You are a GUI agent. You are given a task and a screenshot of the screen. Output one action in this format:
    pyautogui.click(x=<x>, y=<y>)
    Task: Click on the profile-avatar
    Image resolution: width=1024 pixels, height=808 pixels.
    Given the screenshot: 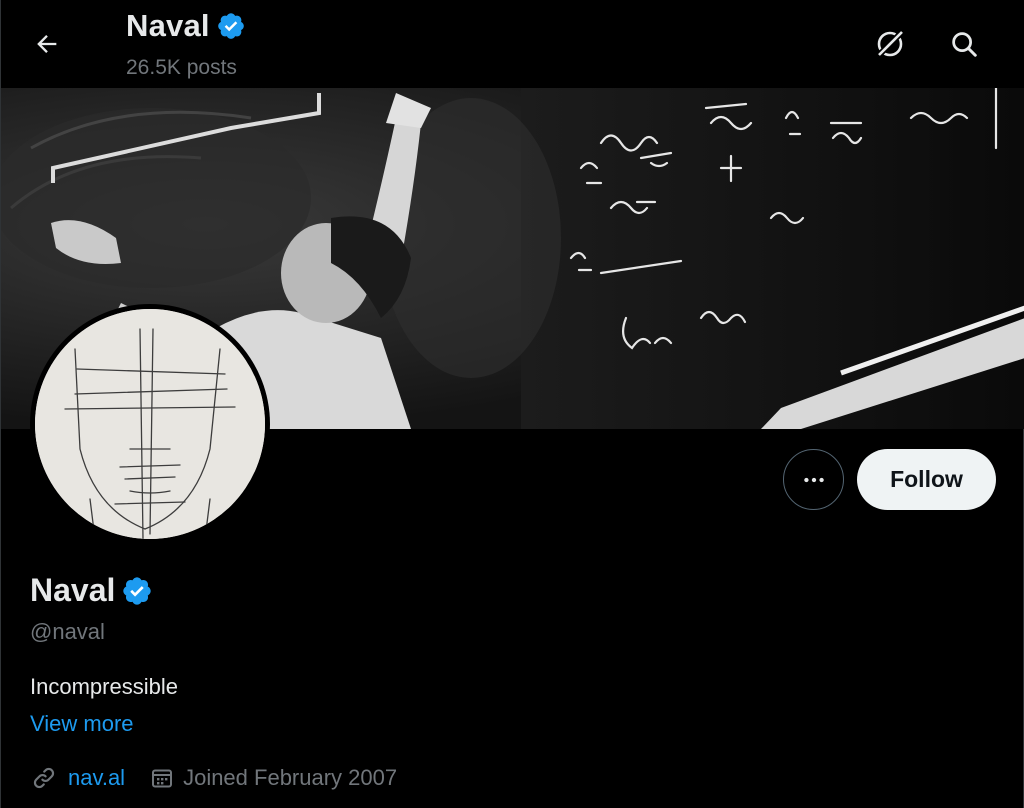 What is the action you would take?
    pyautogui.click(x=150, y=424)
    